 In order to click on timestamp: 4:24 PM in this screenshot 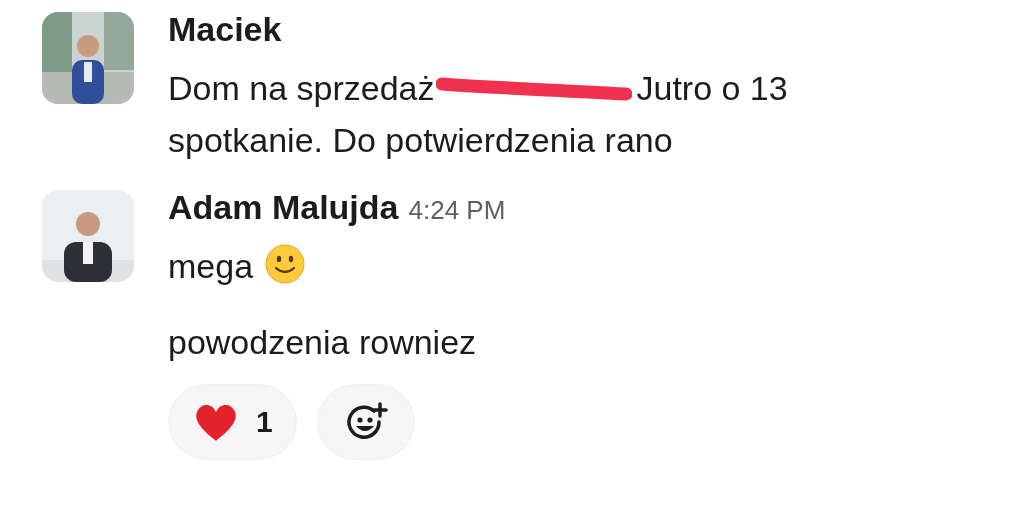, I will do `click(457, 210)`.